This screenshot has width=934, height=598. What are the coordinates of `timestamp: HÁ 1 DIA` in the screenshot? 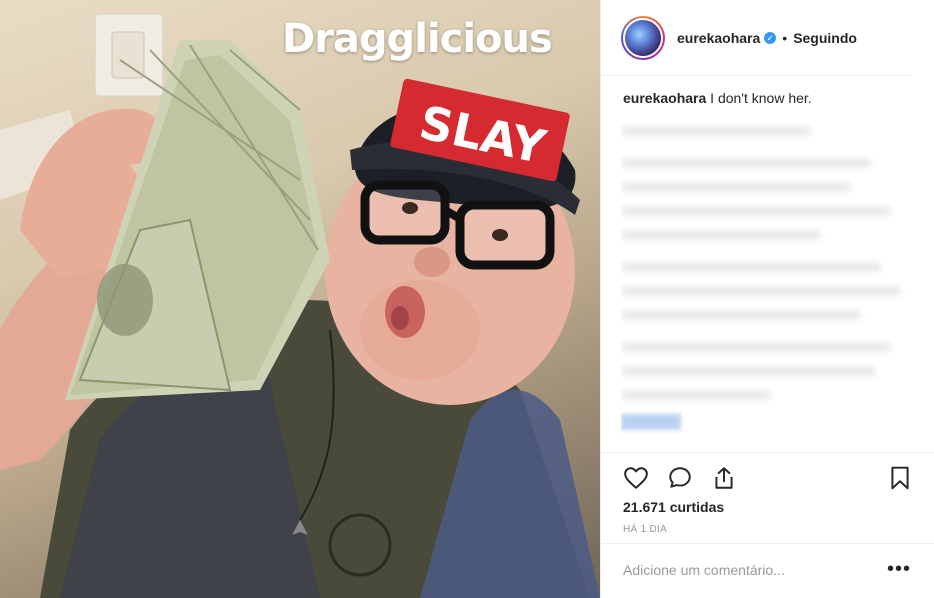 It's located at (645, 529).